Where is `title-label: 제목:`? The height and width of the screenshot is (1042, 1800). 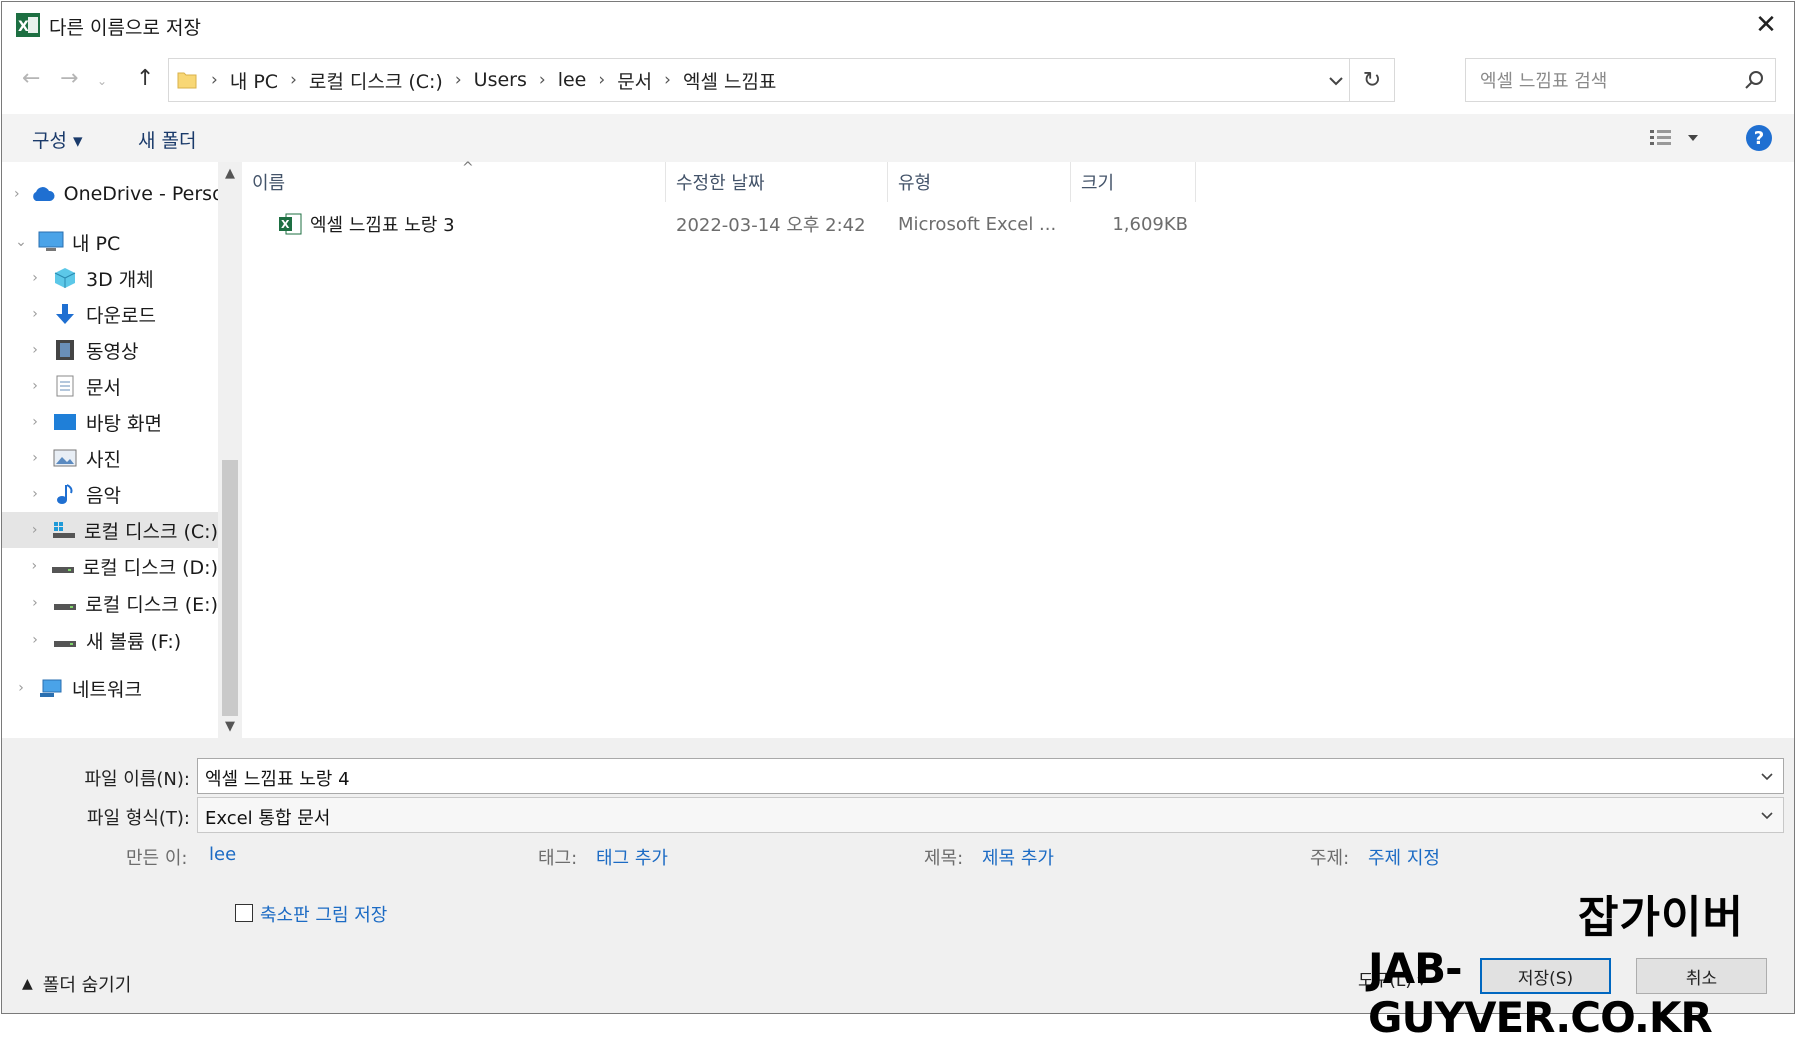 title-label: 제목: is located at coordinates (944, 858).